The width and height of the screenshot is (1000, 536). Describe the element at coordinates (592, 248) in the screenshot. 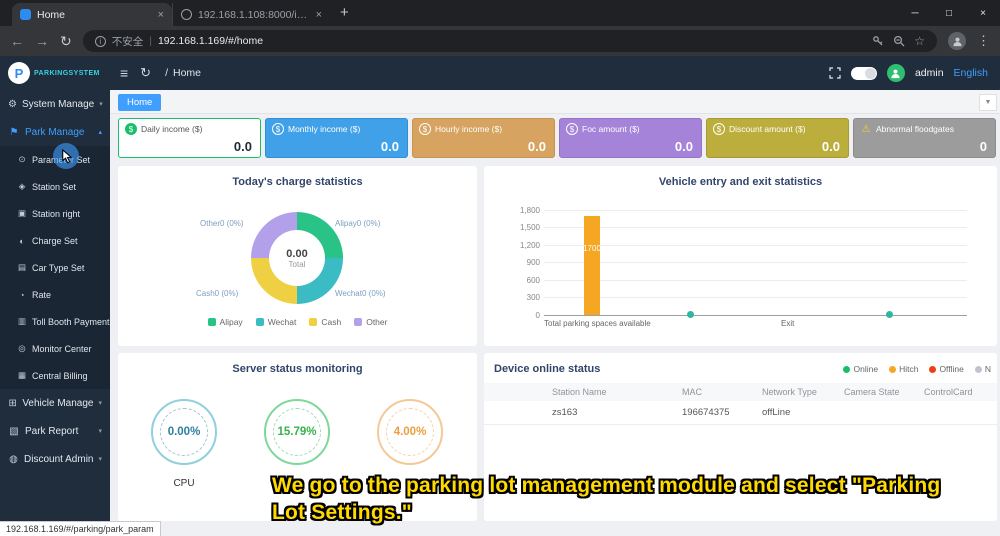

I see `bar-value-label: 1700` at that location.